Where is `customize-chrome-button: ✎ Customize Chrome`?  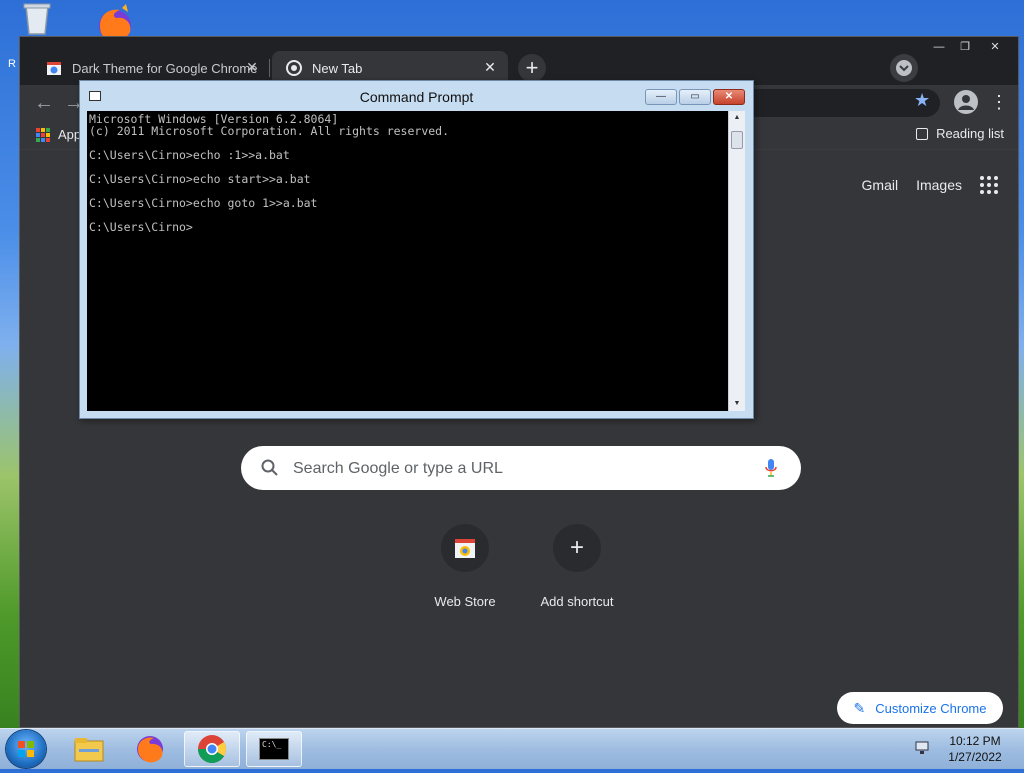
customize-chrome-button: ✎ Customize Chrome is located at coordinates (920, 708).